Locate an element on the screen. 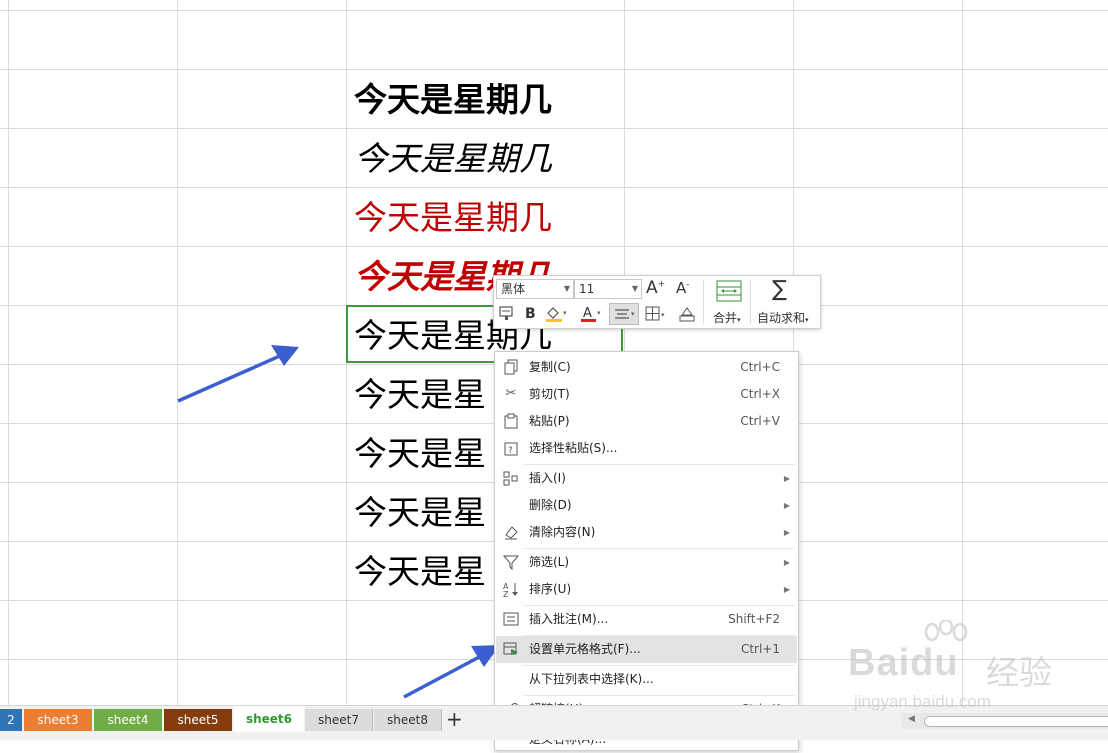  format-painter-icon is located at coordinates (507, 315).